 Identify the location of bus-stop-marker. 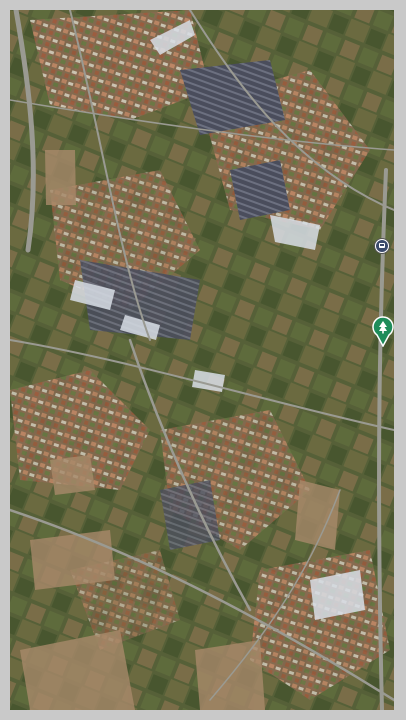
(382, 246).